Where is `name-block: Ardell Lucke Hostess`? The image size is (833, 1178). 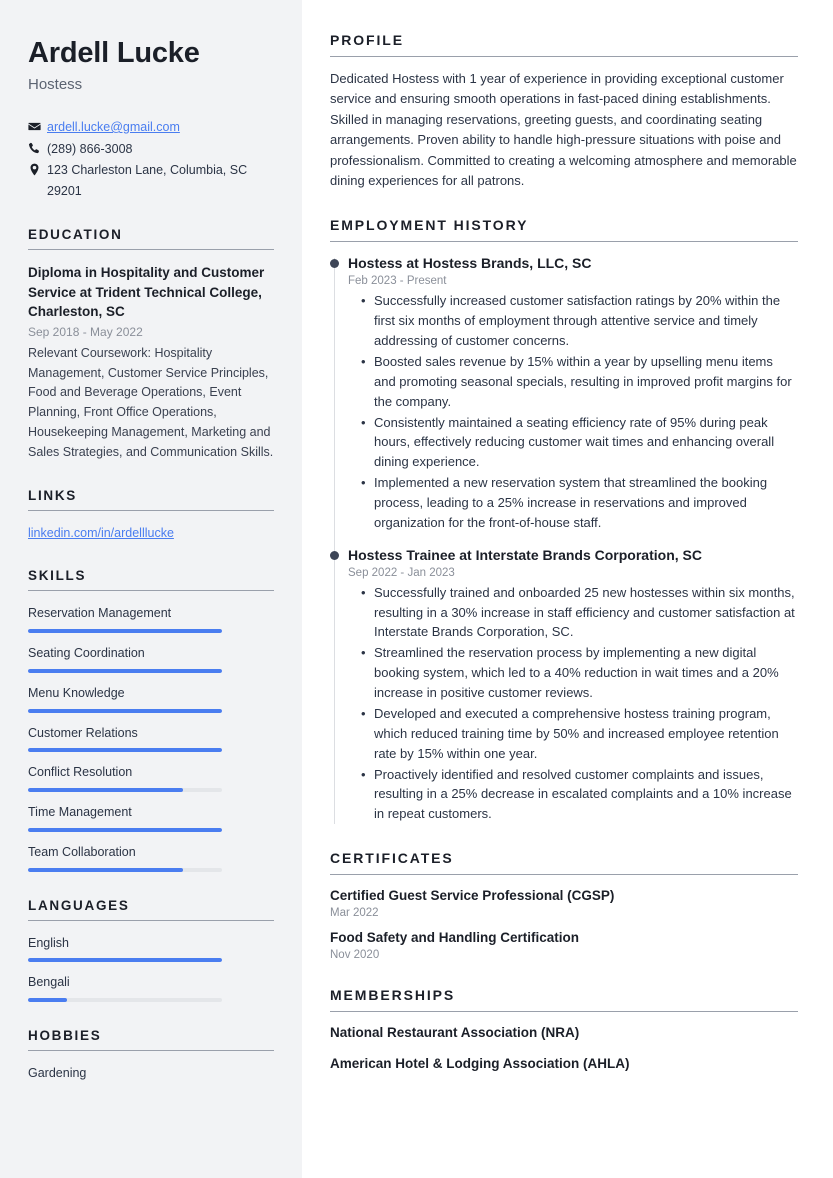
name-block: Ardell Lucke Hostess is located at coordinates (151, 65).